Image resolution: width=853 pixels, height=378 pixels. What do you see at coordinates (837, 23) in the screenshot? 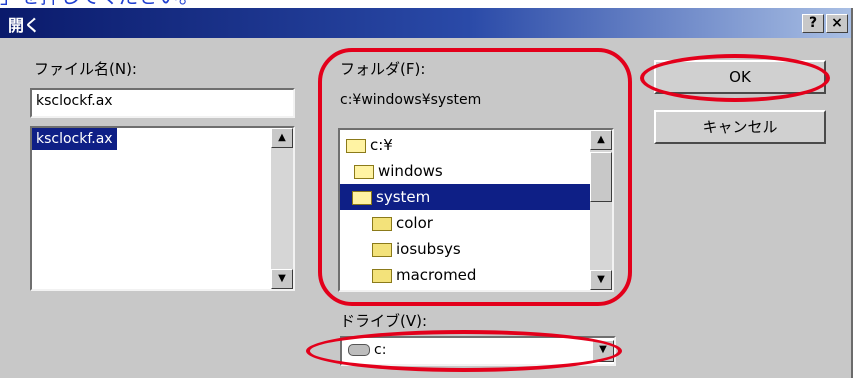
I see `close-button: ×` at bounding box center [837, 23].